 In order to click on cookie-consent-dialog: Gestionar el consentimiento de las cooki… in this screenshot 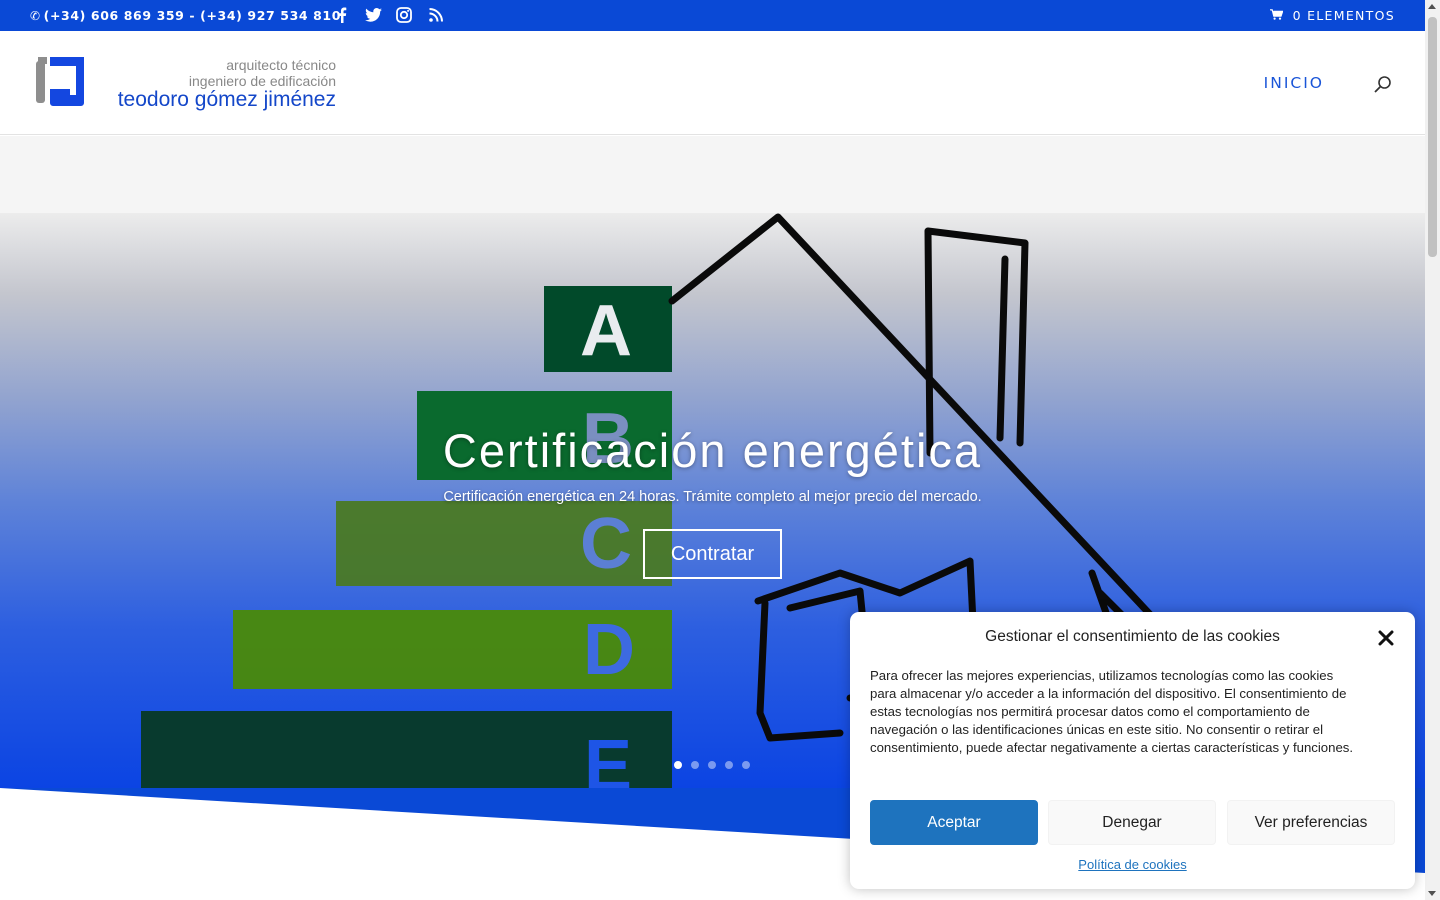, I will do `click(1132, 750)`.